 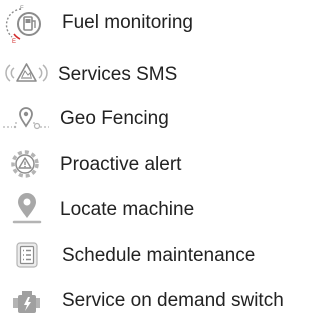 I want to click on gear-alert-icon, so click(x=26, y=164).